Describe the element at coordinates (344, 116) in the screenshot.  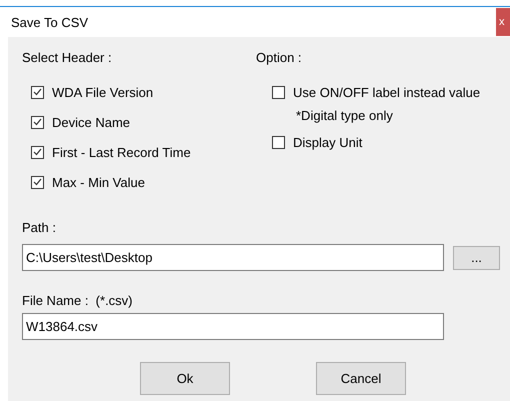
I see `hint-text: *Digital type only` at that location.